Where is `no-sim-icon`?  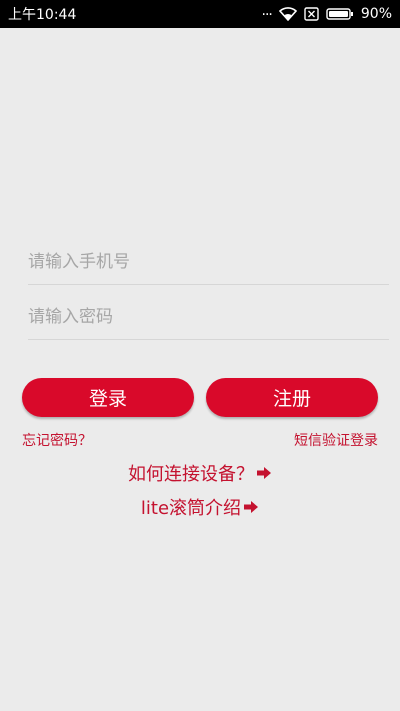
no-sim-icon is located at coordinates (311, 14).